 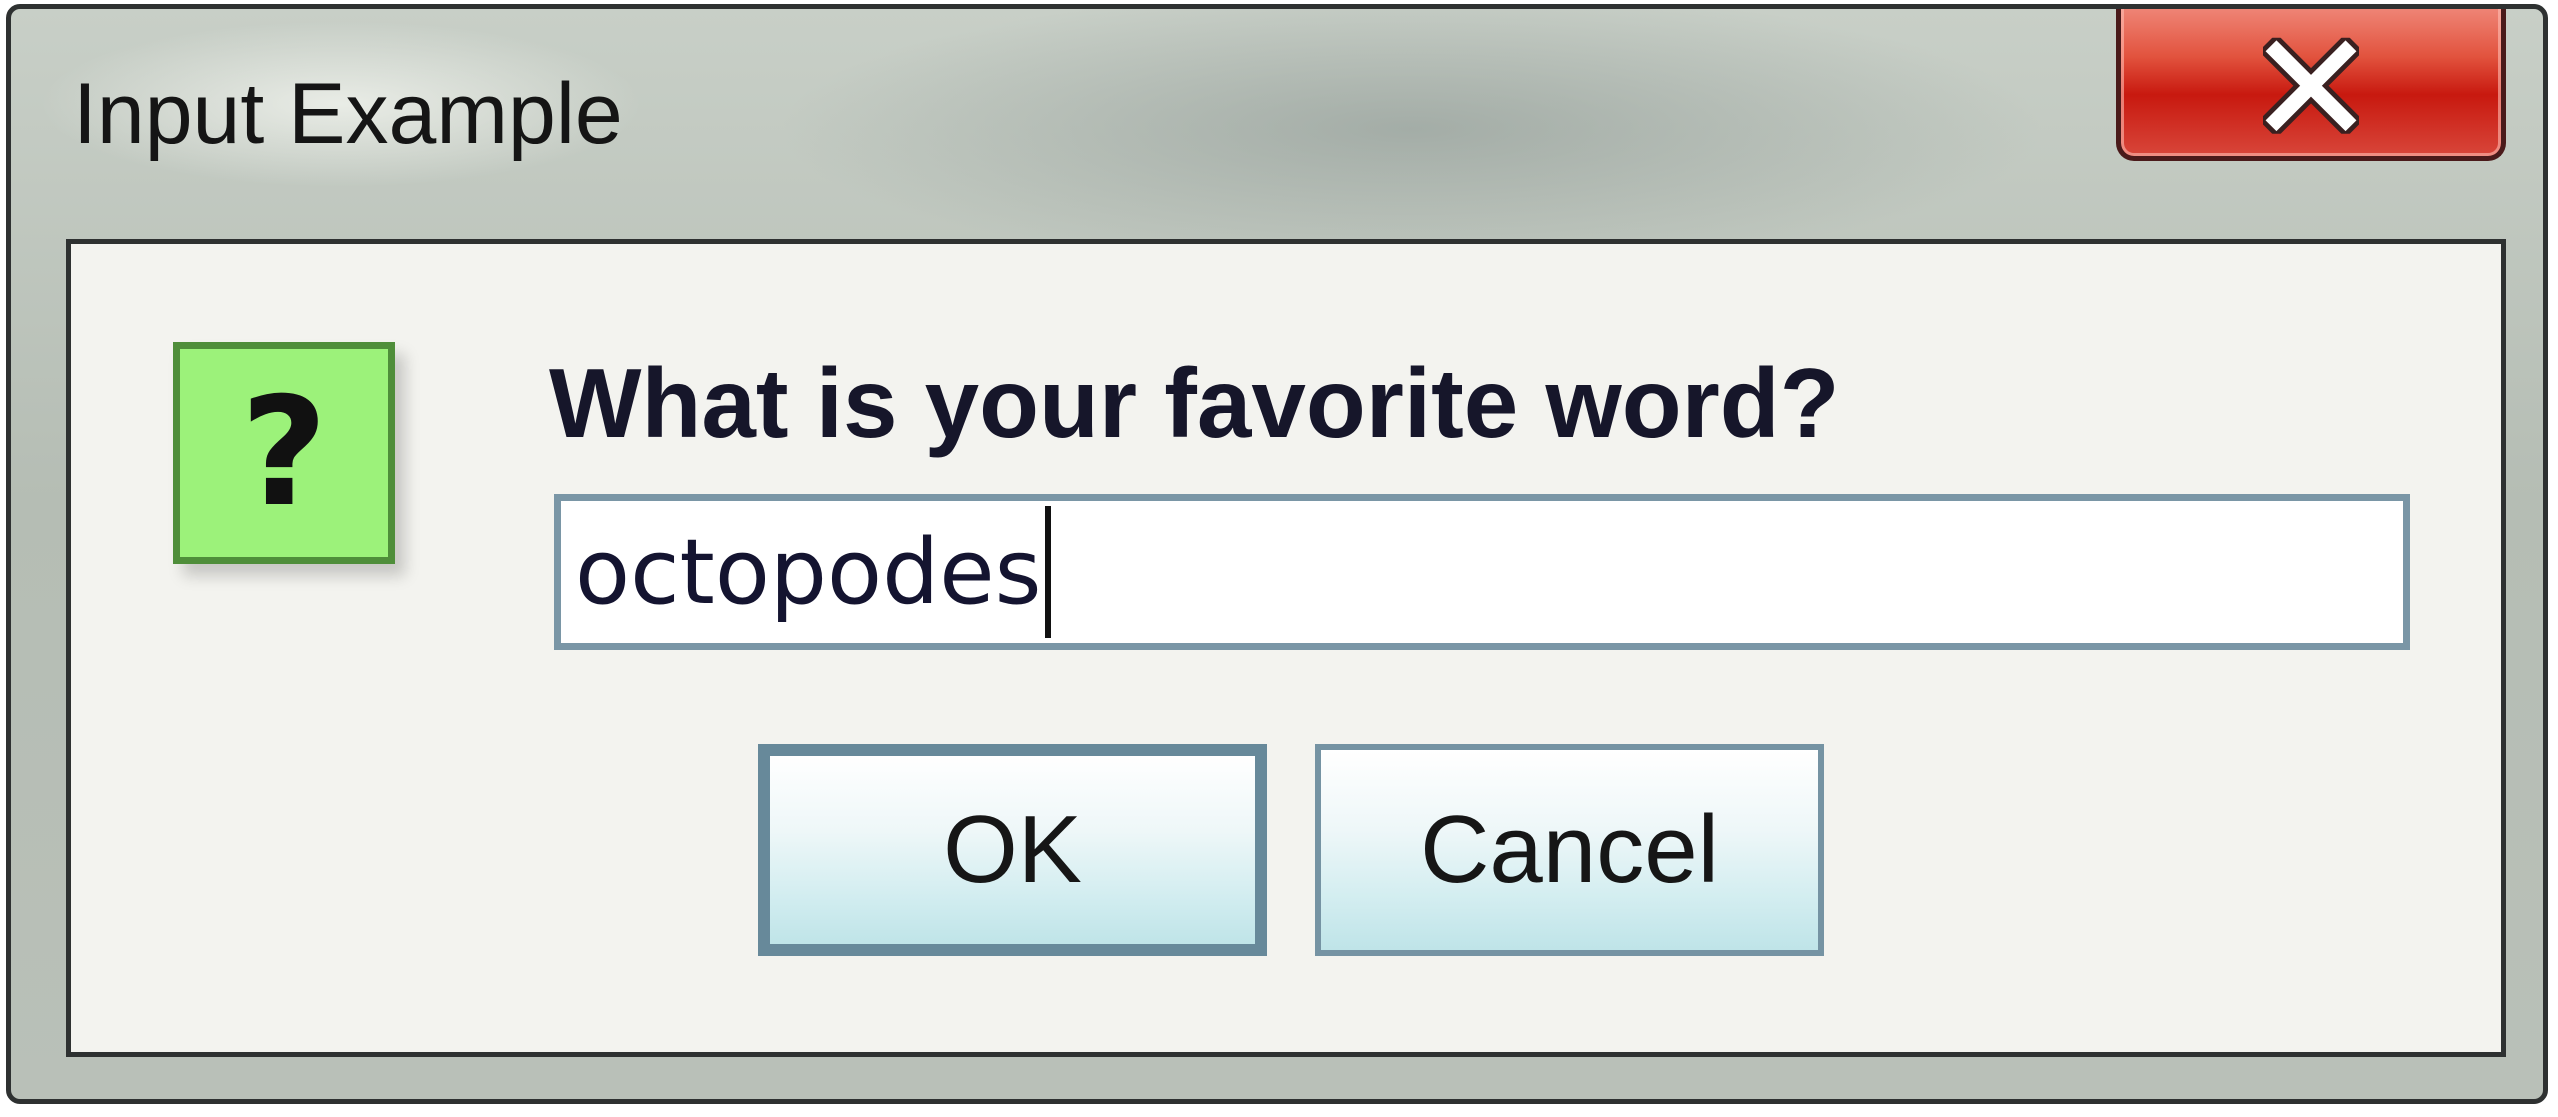 I want to click on text-caret, so click(x=1048, y=572).